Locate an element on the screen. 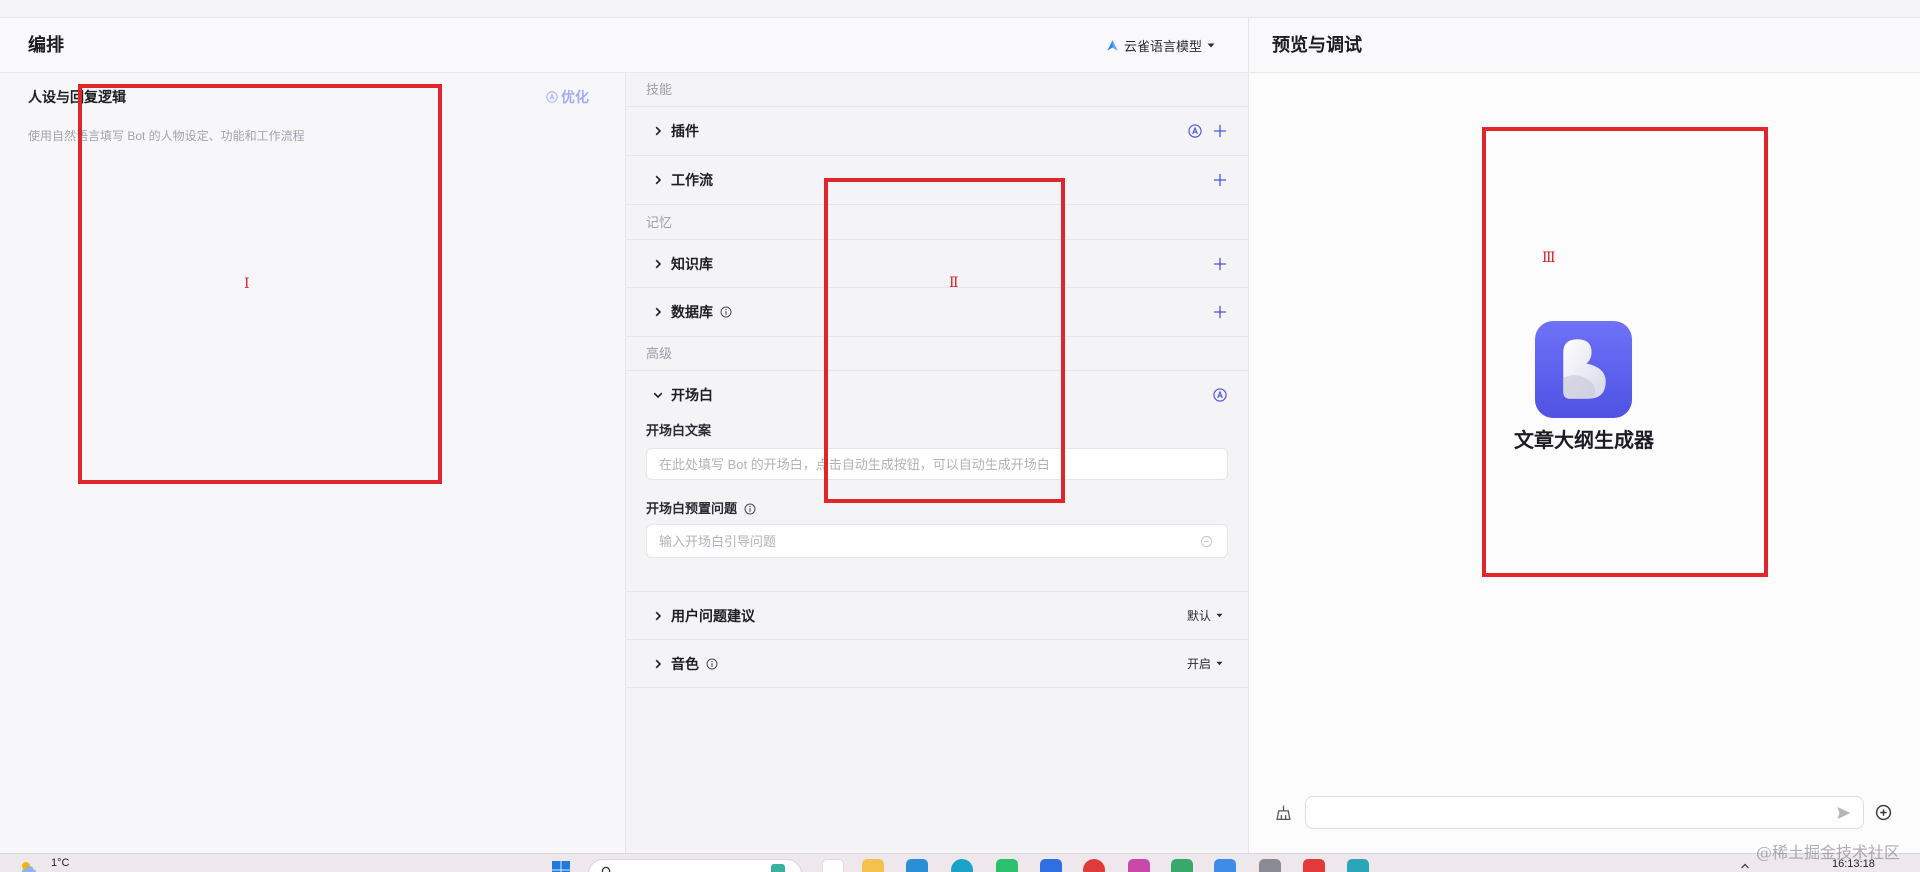 The image size is (1920, 872). add-workflow-plus-icon is located at coordinates (1220, 180).